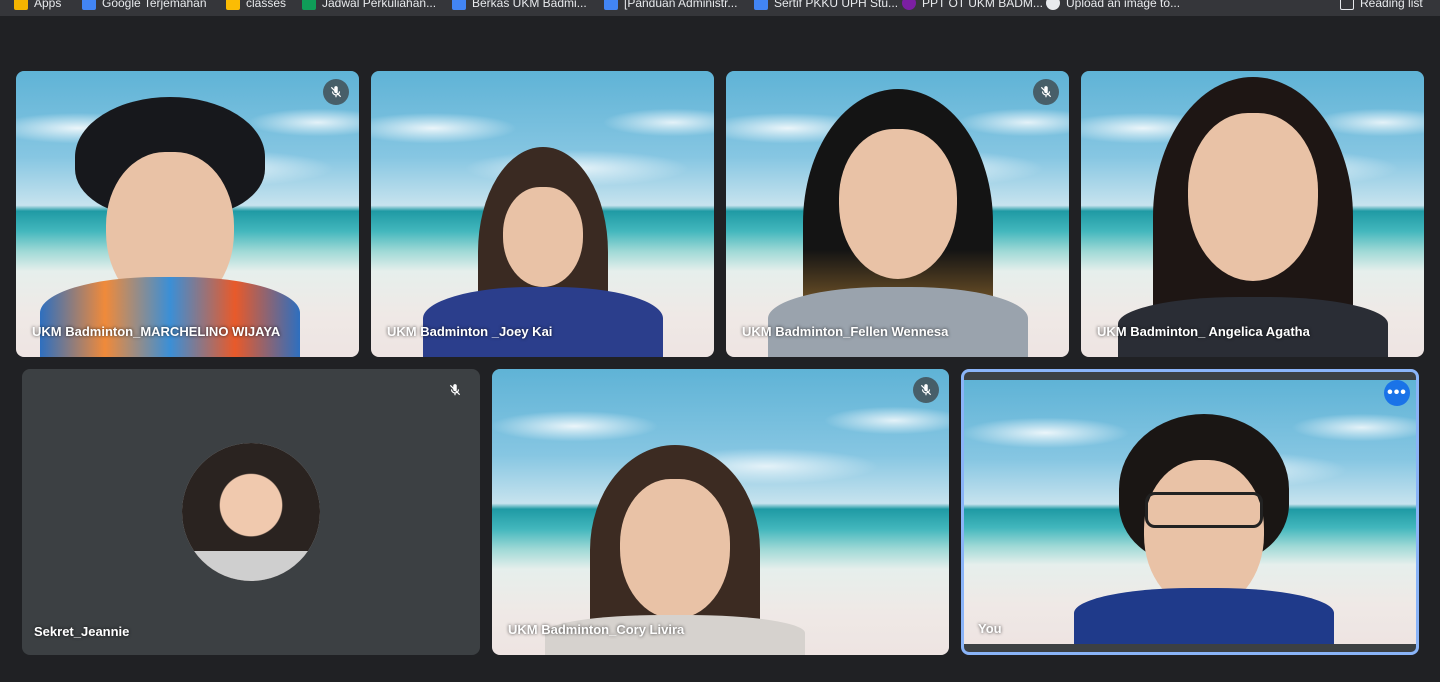 The width and height of the screenshot is (1440, 682). I want to click on bookmark-label: Google Terjemahan, so click(154, 5).